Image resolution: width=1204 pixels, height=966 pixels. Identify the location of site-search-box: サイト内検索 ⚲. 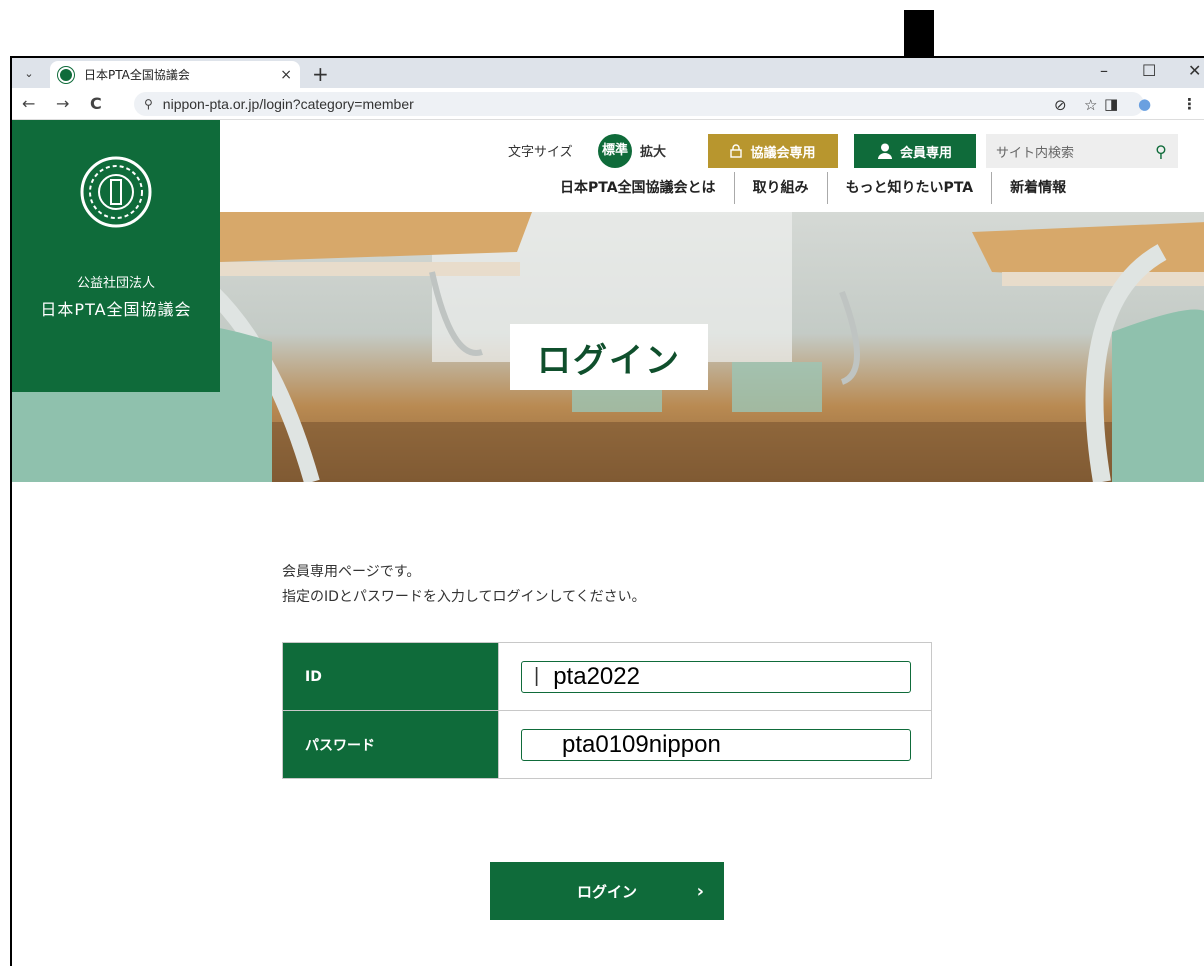
(1082, 151).